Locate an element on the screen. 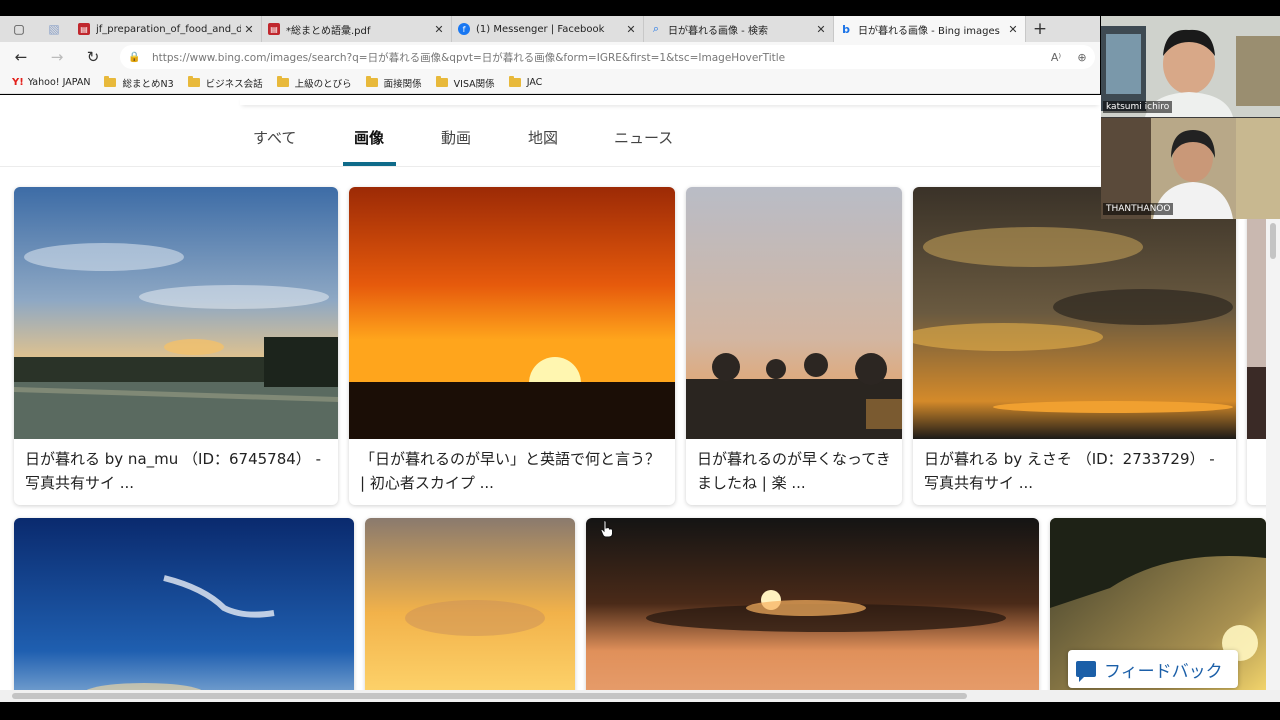 The height and width of the screenshot is (720, 1280). bing-icon: b is located at coordinates (846, 29).